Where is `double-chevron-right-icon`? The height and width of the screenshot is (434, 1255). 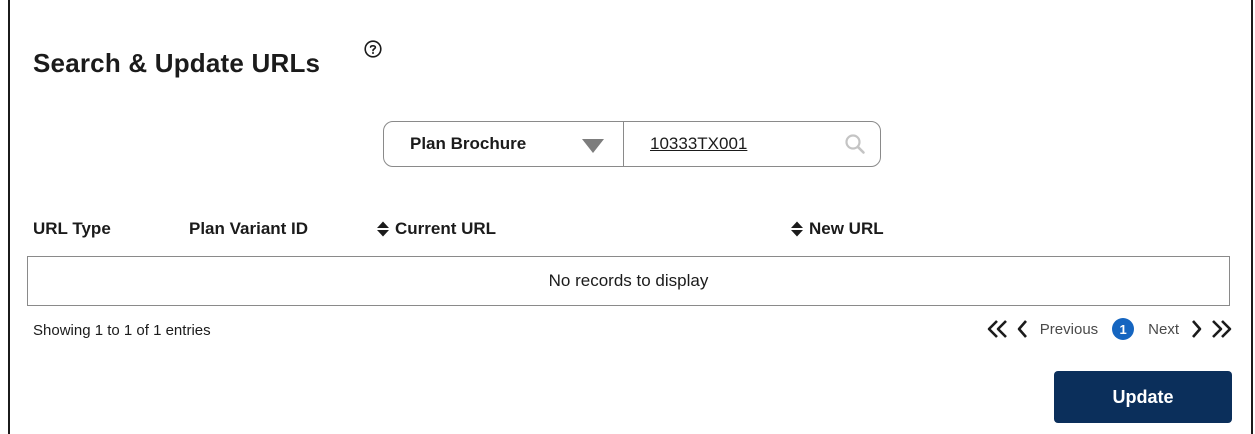 double-chevron-right-icon is located at coordinates (1221, 329).